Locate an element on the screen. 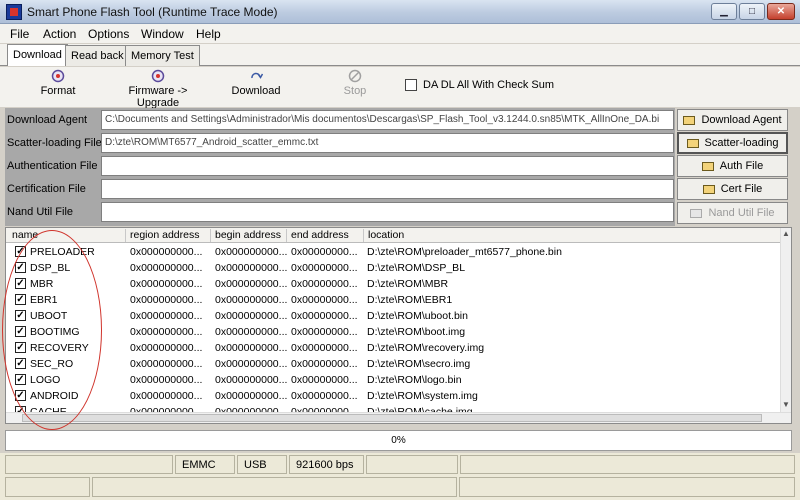  partition-name: SEC_RO is located at coordinates (52, 364).